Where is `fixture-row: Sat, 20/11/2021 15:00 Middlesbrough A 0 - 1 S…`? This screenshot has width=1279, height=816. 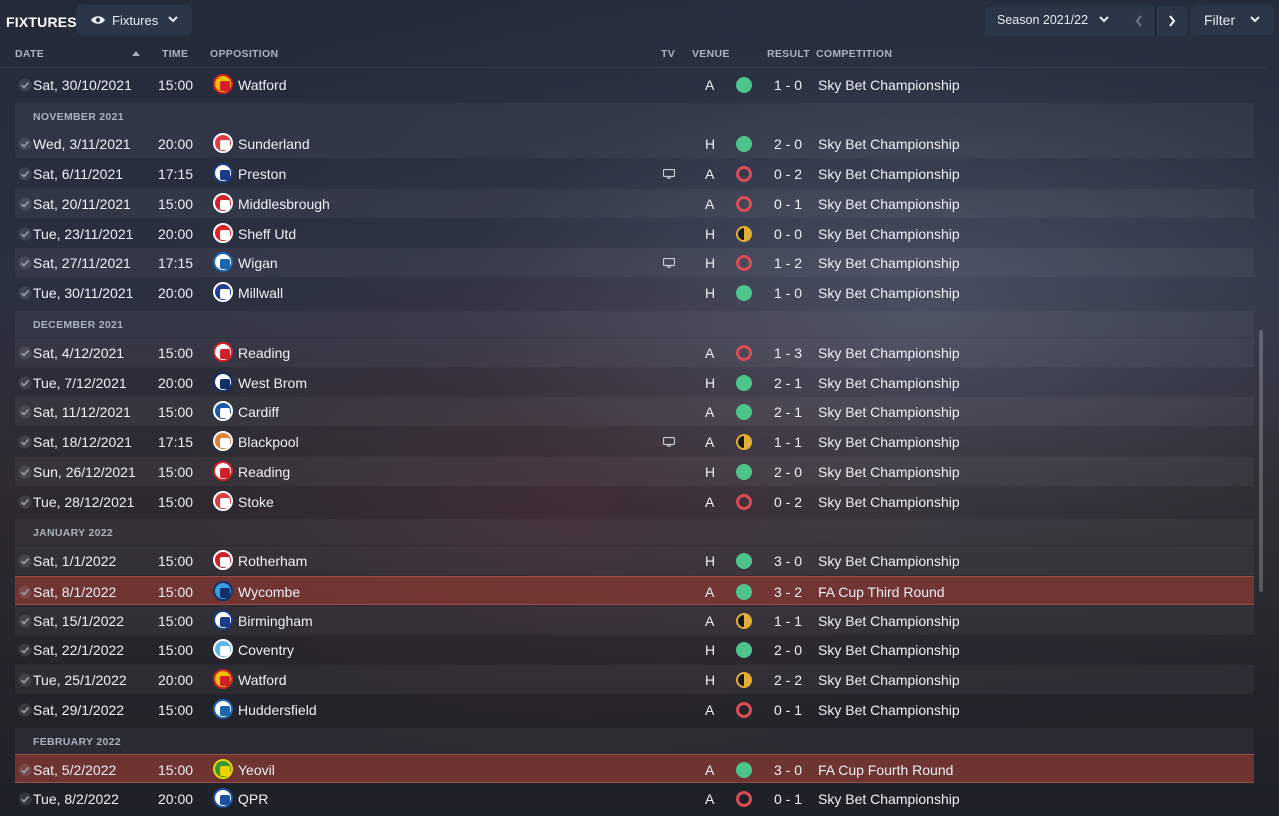 fixture-row: Sat, 20/11/2021 15:00 Middlesbrough A 0 - 1 S… is located at coordinates (634, 203).